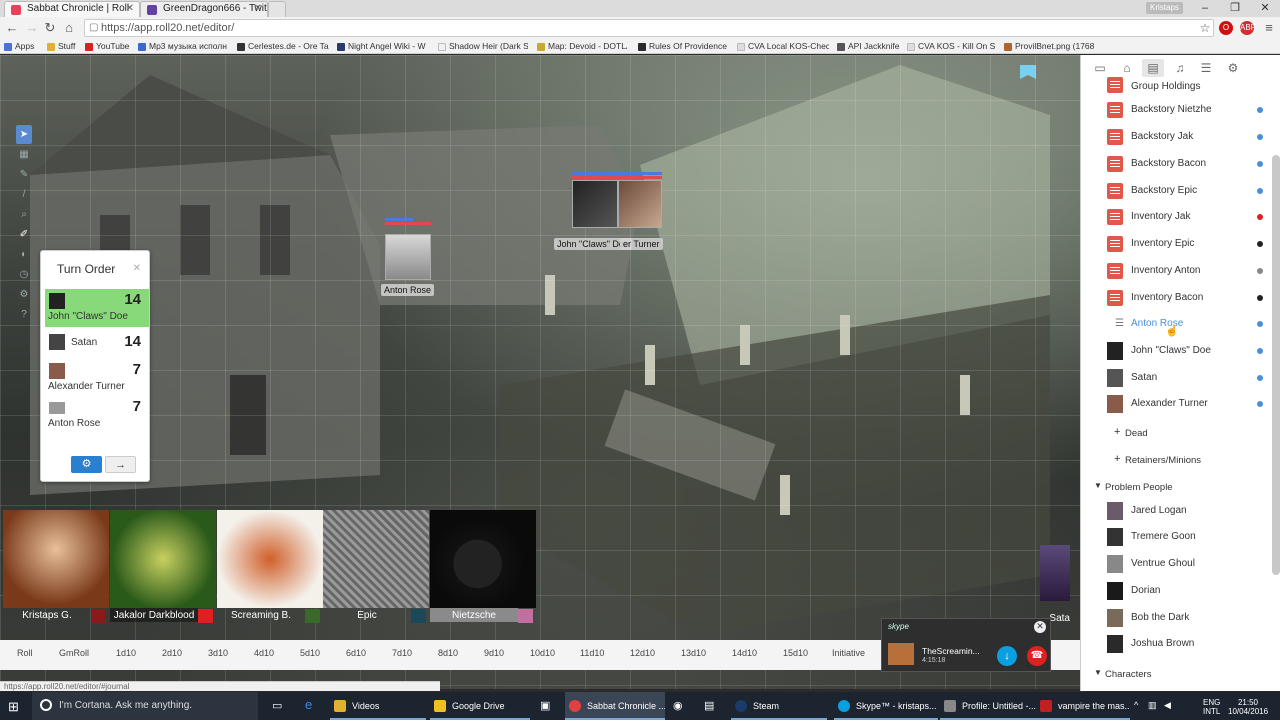  I want to click on windows-start-icon: ⊞, so click(13, 707).